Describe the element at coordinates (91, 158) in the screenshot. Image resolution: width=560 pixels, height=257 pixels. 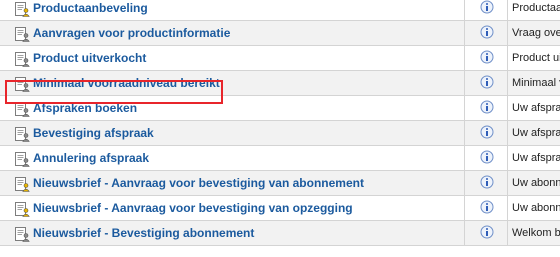
I see `template-name-link: Annulering afspraak` at that location.